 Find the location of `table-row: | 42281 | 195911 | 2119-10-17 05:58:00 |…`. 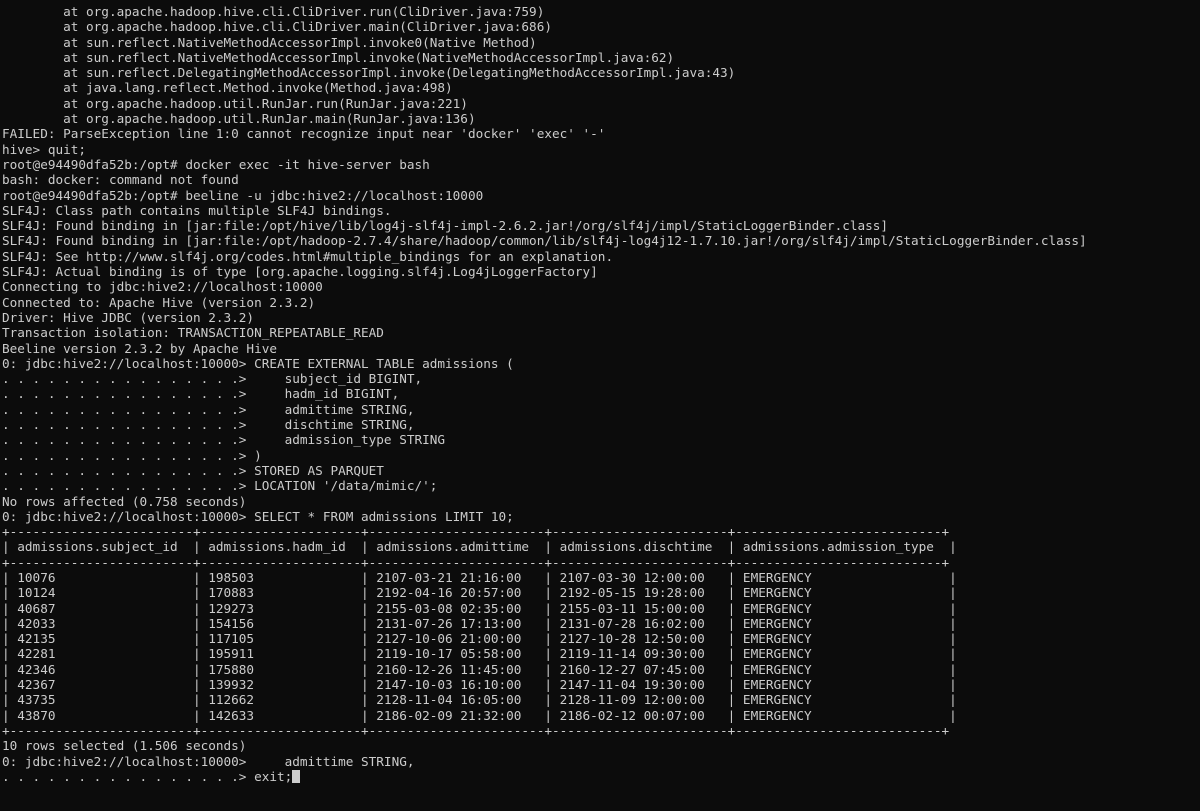

table-row: | 42281 | 195911 | 2119-10-17 05:58:00 |… is located at coordinates (479, 654).